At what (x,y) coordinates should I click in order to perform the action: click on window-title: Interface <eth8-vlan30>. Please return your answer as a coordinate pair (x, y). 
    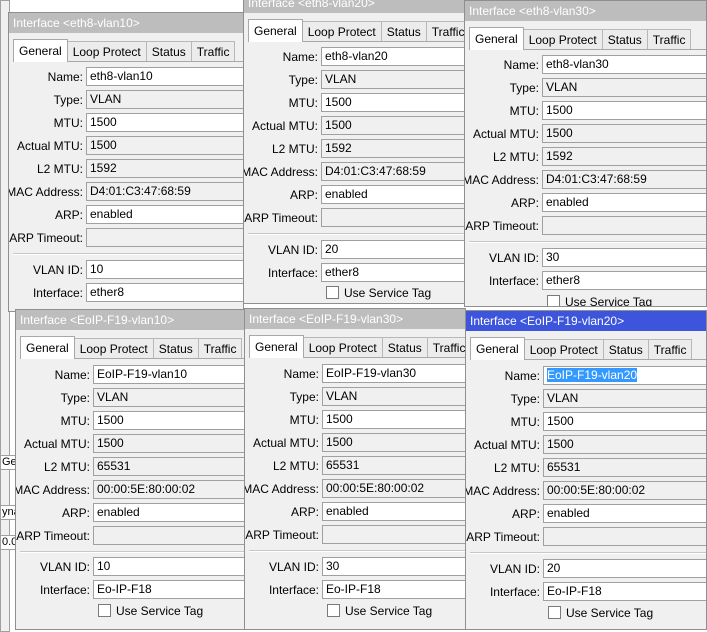
    Looking at the image, I should click on (585, 11).